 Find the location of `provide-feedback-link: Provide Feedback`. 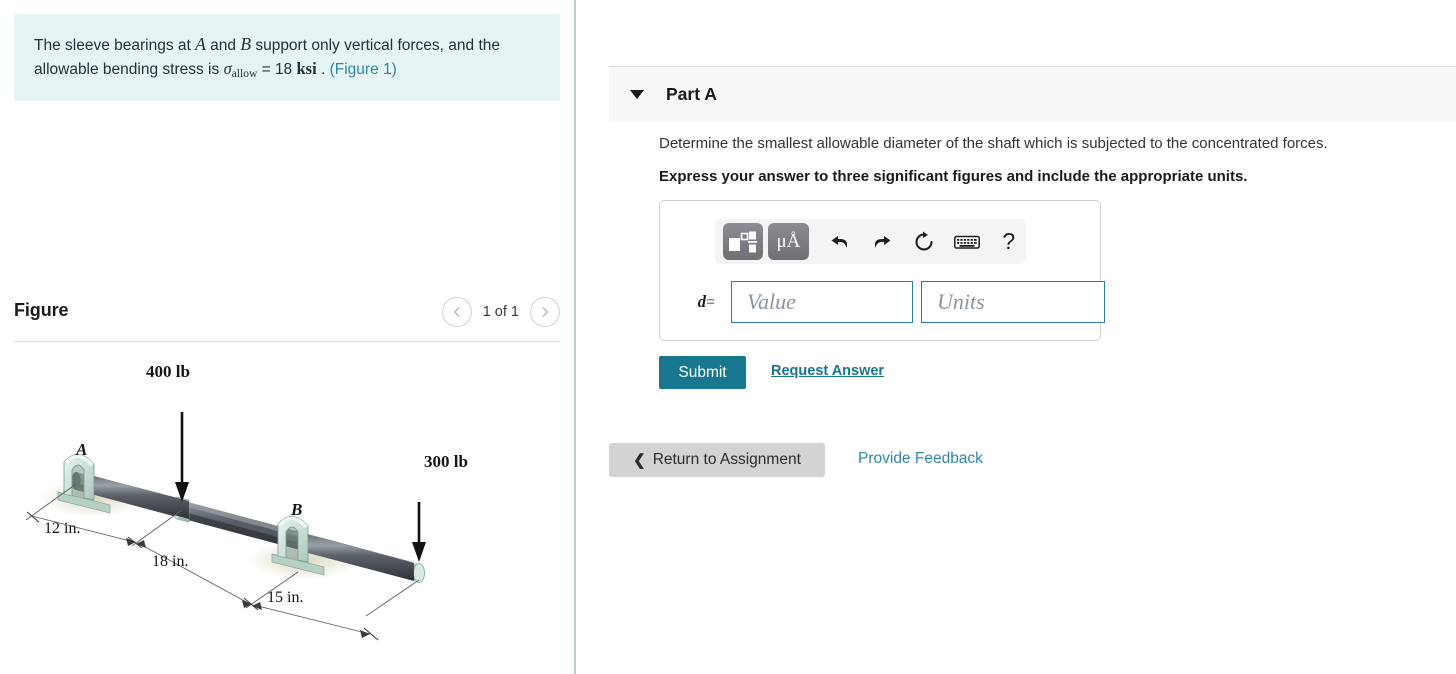

provide-feedback-link: Provide Feedback is located at coordinates (920, 459).